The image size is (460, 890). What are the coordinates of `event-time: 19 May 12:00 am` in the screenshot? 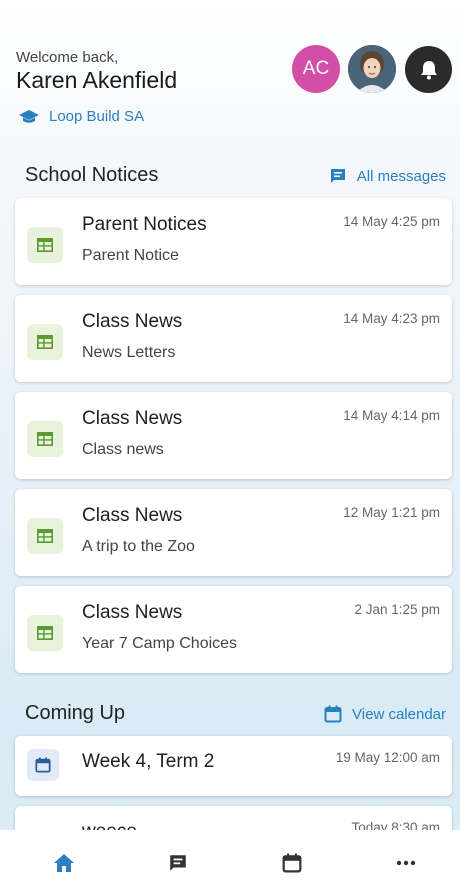 It's located at (387, 757).